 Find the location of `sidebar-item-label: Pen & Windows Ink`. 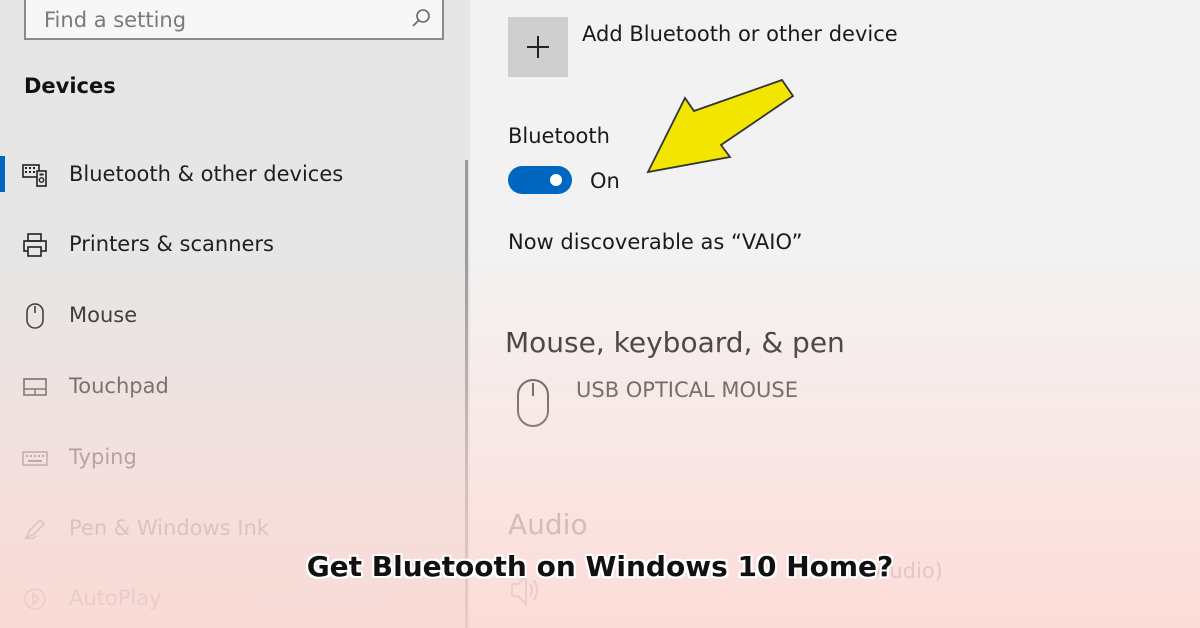

sidebar-item-label: Pen & Windows Ink is located at coordinates (169, 528).